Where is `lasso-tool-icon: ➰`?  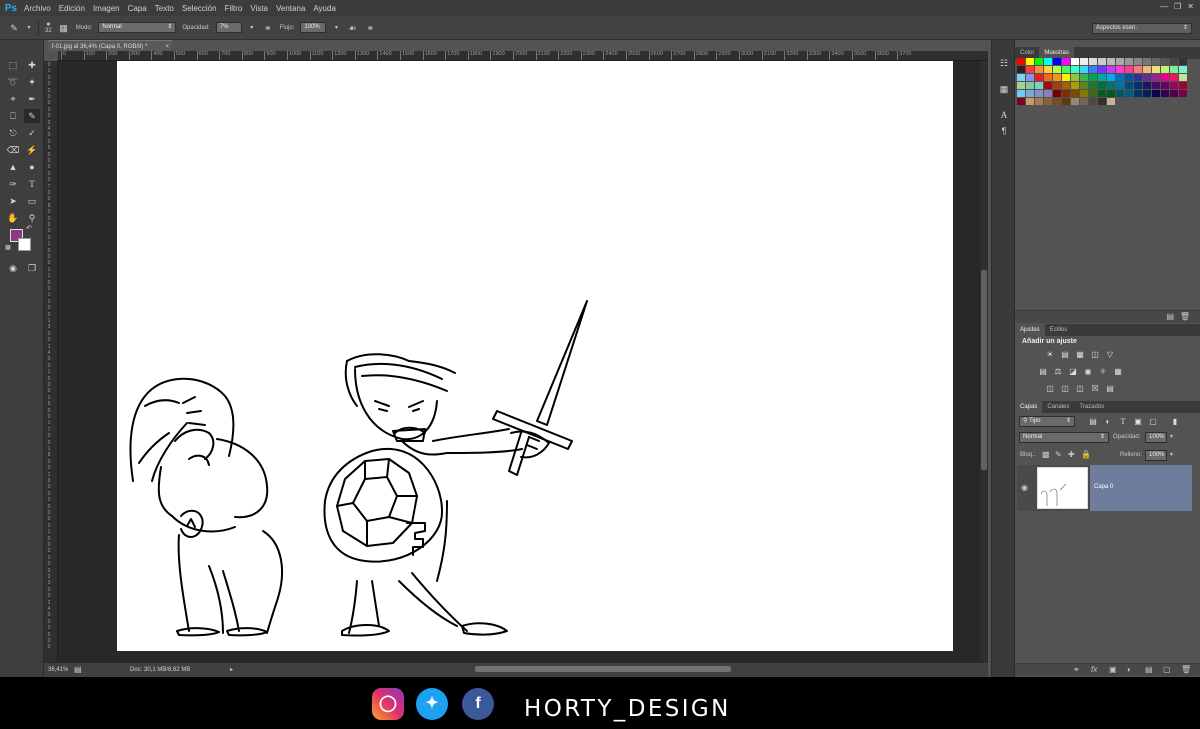
lasso-tool-icon: ➰ is located at coordinates (13, 82).